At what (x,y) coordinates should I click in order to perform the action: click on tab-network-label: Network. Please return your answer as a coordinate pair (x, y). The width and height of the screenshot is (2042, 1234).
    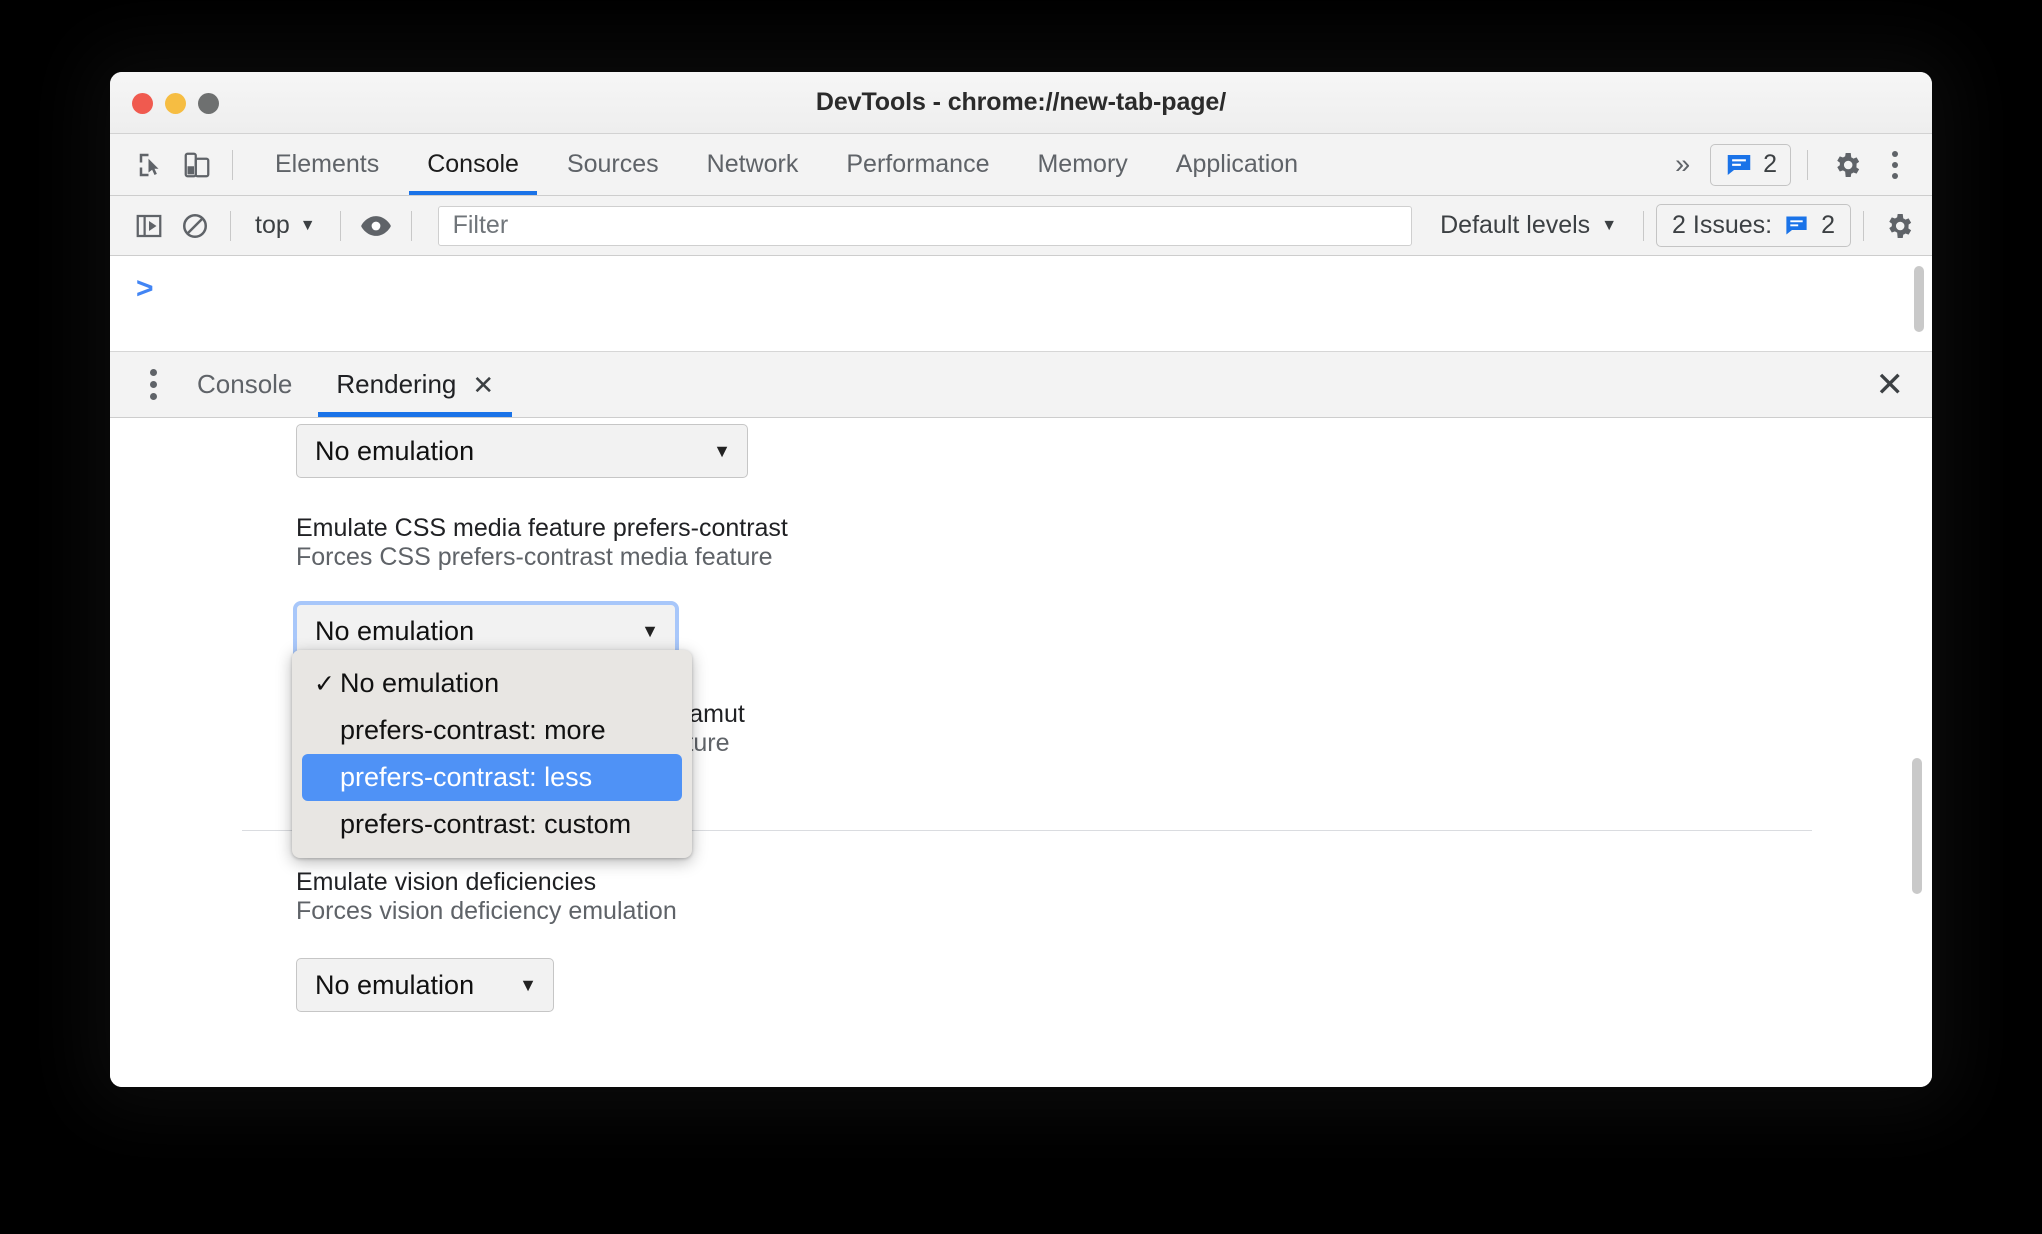
    Looking at the image, I should click on (752, 164).